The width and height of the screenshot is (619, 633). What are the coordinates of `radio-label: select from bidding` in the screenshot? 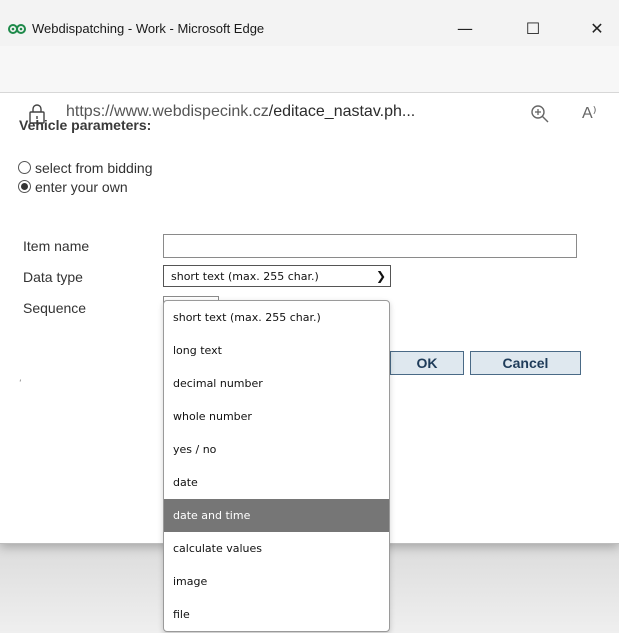 It's located at (94, 168).